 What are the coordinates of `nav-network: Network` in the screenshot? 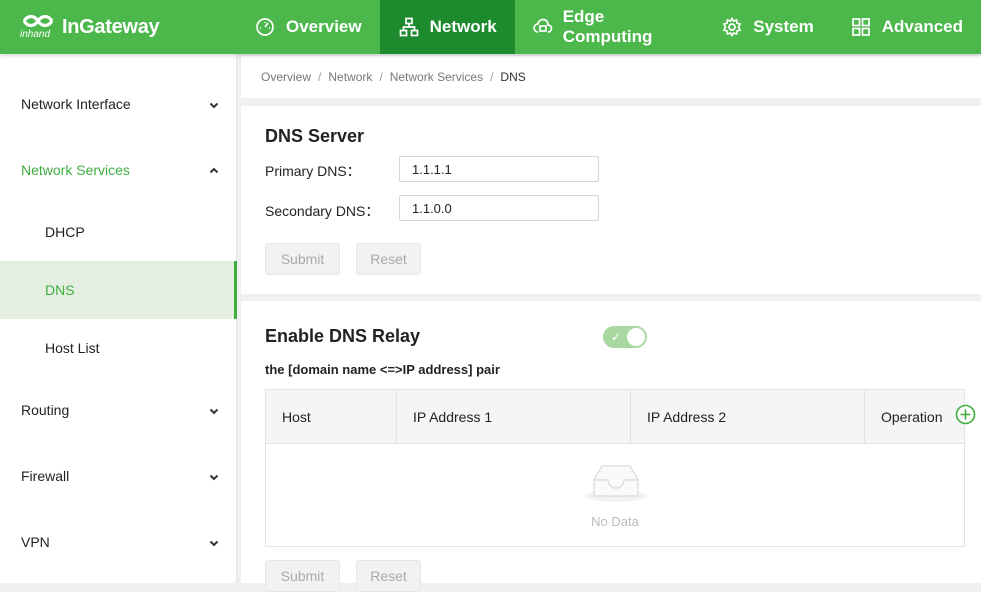 It's located at (447, 27).